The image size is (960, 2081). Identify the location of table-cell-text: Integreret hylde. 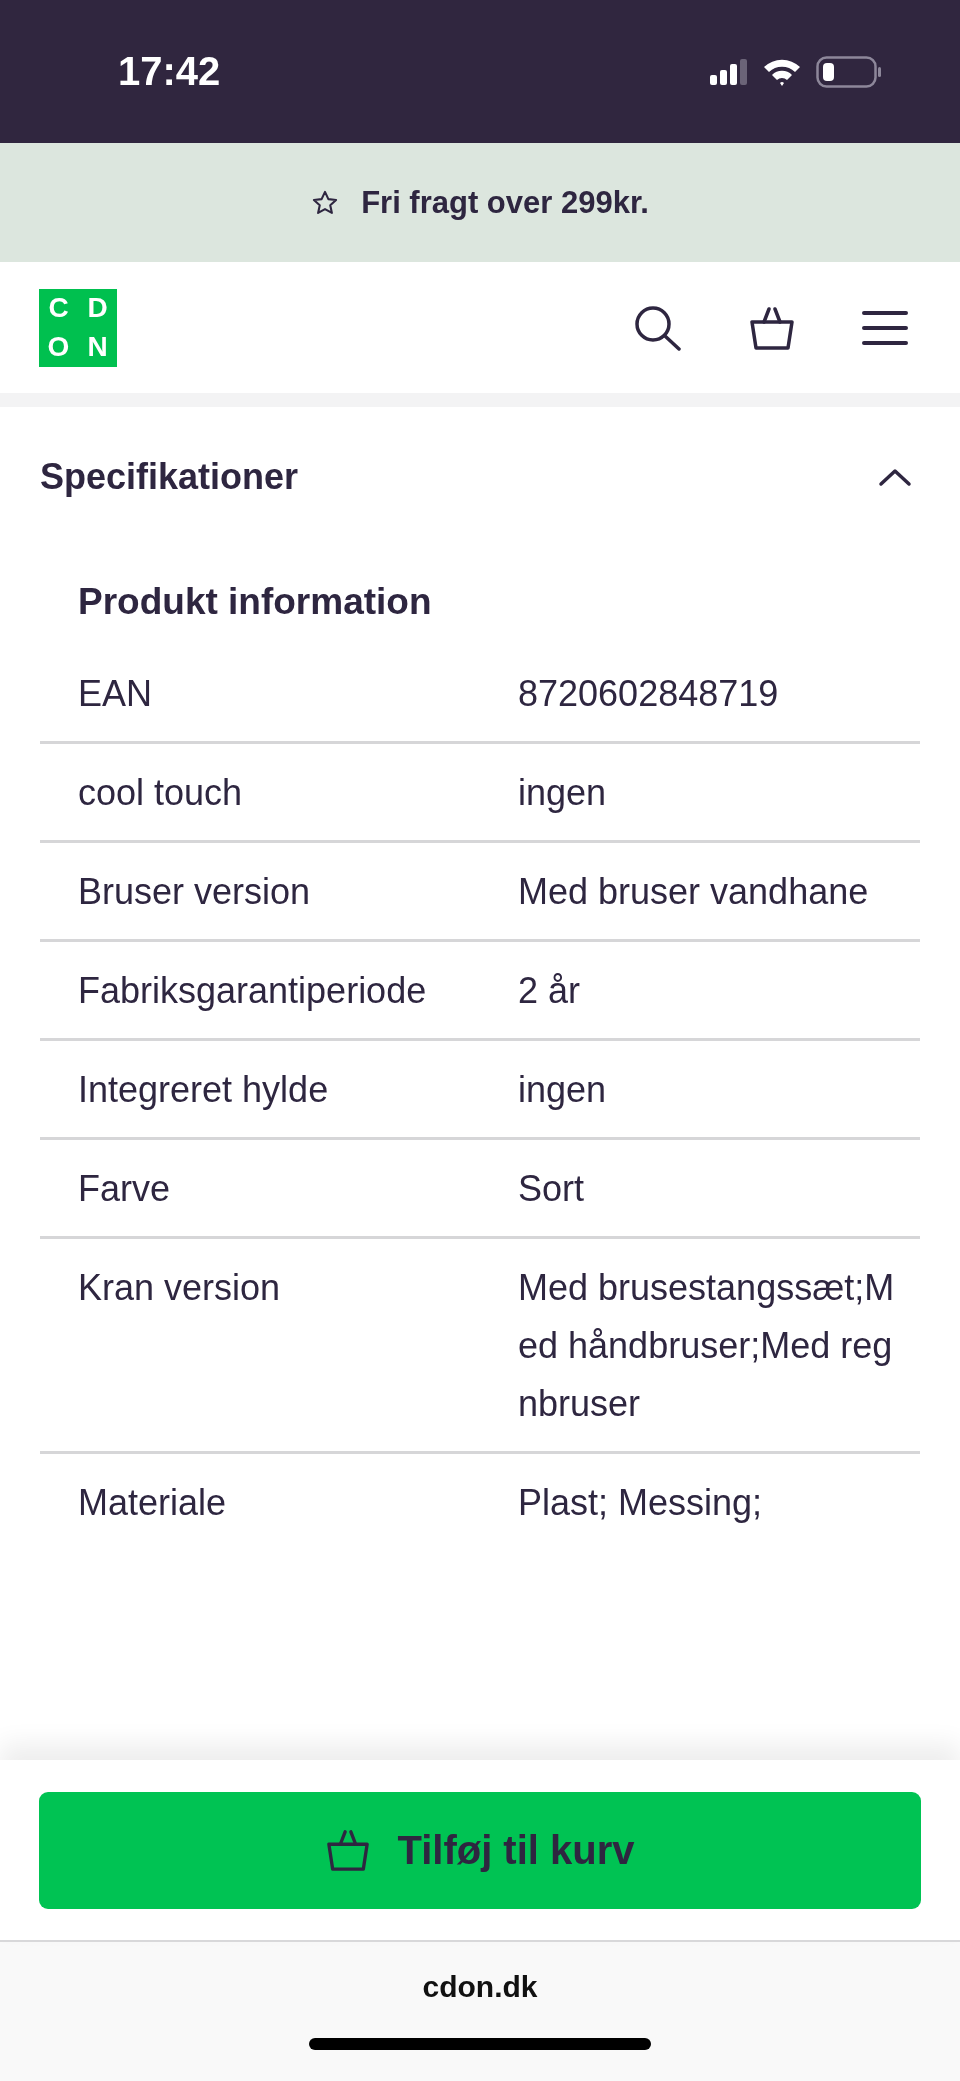
(204, 1090).